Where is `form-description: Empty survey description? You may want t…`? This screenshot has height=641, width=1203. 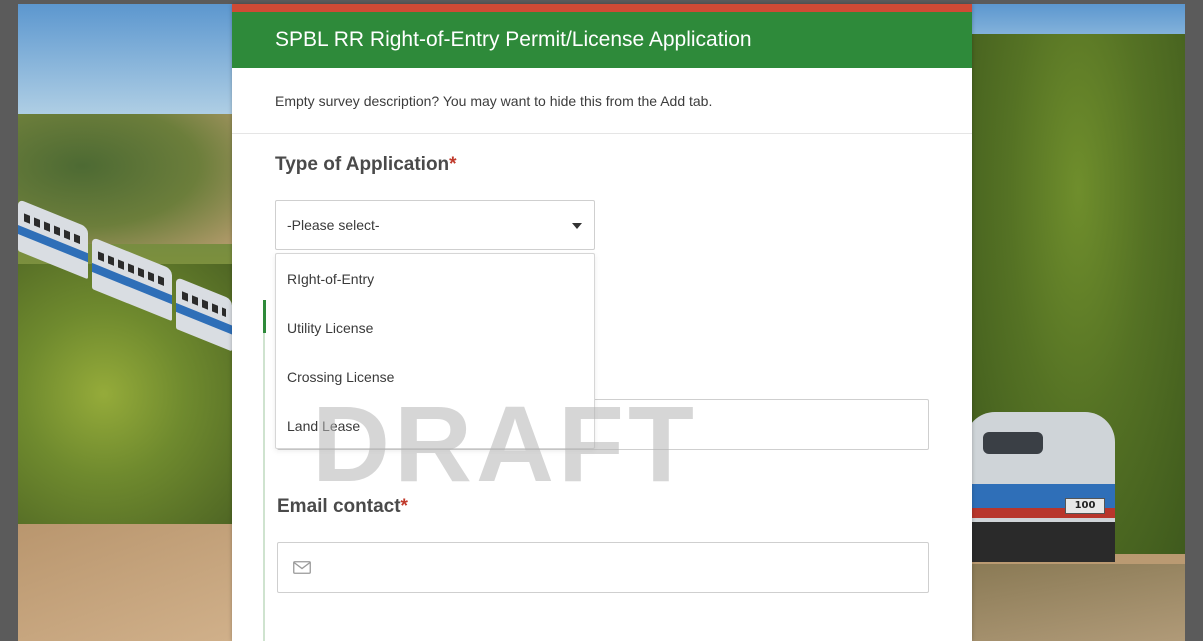
form-description: Empty survey description? You may want t… is located at coordinates (602, 101).